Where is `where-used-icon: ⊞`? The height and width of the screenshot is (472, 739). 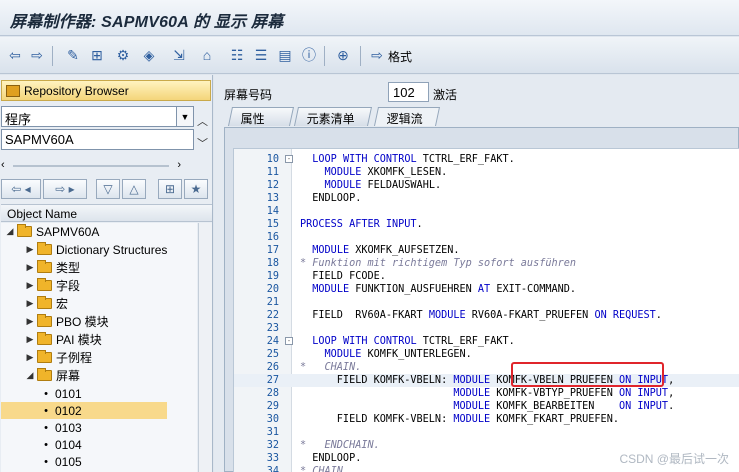
where-used-icon: ⊞ is located at coordinates (97, 55).